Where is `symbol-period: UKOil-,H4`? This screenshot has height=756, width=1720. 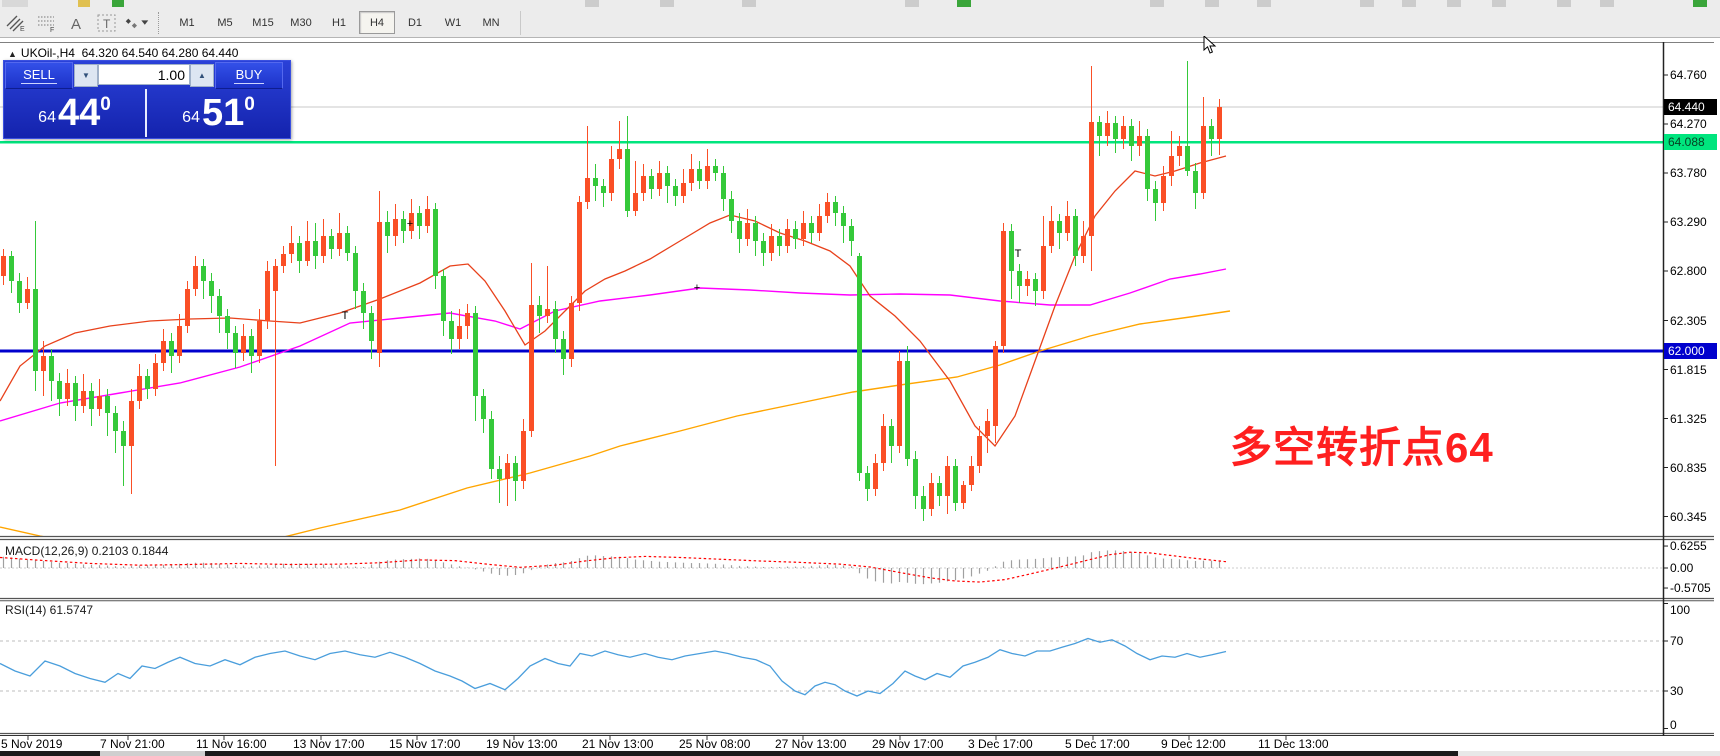 symbol-period: UKOil-,H4 is located at coordinates (47, 53).